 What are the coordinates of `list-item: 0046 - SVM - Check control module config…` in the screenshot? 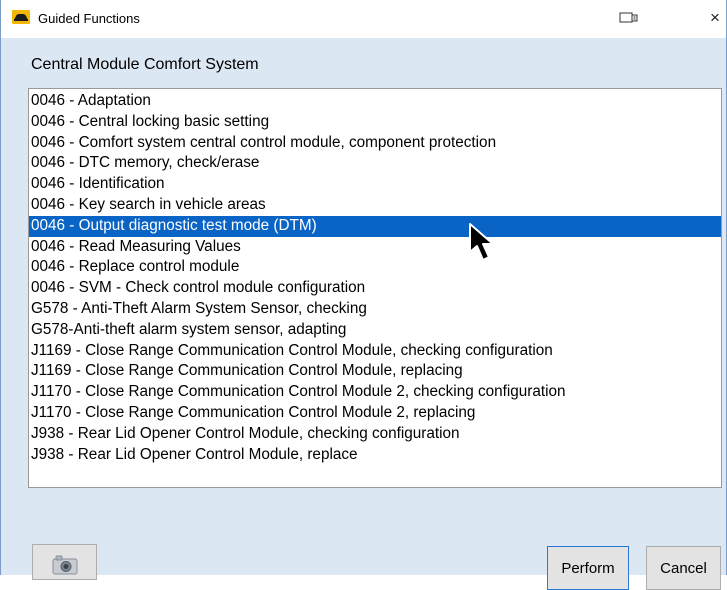 It's located at (375, 288).